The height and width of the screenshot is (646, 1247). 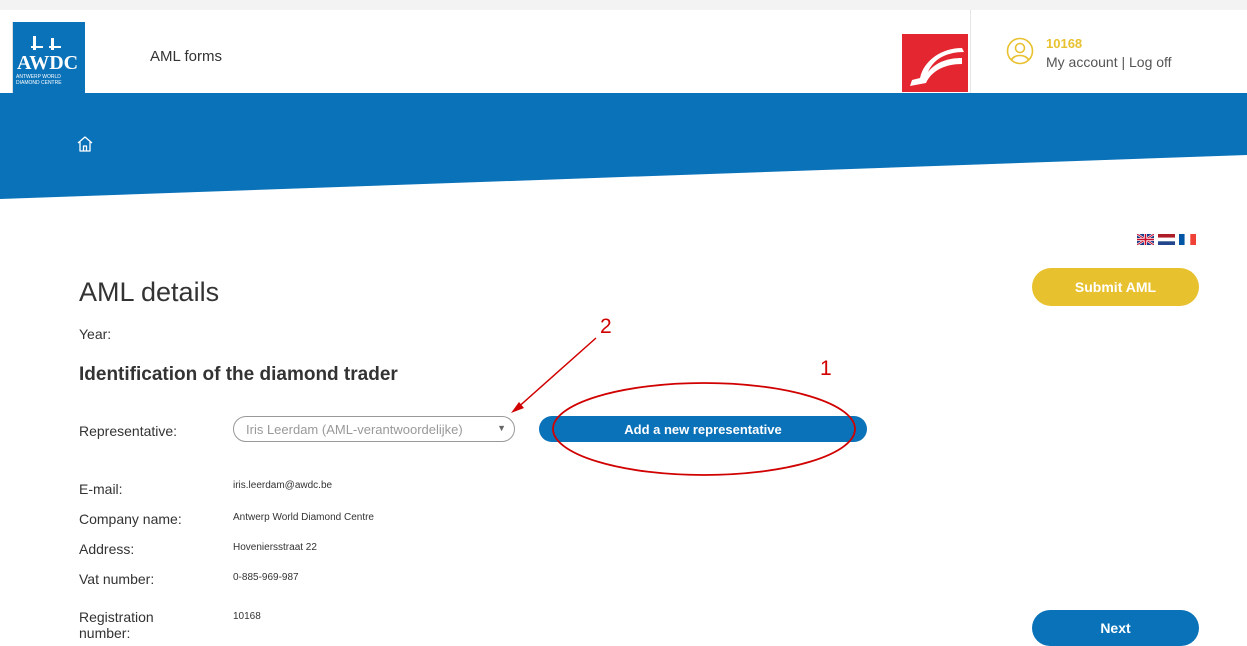 What do you see at coordinates (95, 334) in the screenshot?
I see `year-label: Year:` at bounding box center [95, 334].